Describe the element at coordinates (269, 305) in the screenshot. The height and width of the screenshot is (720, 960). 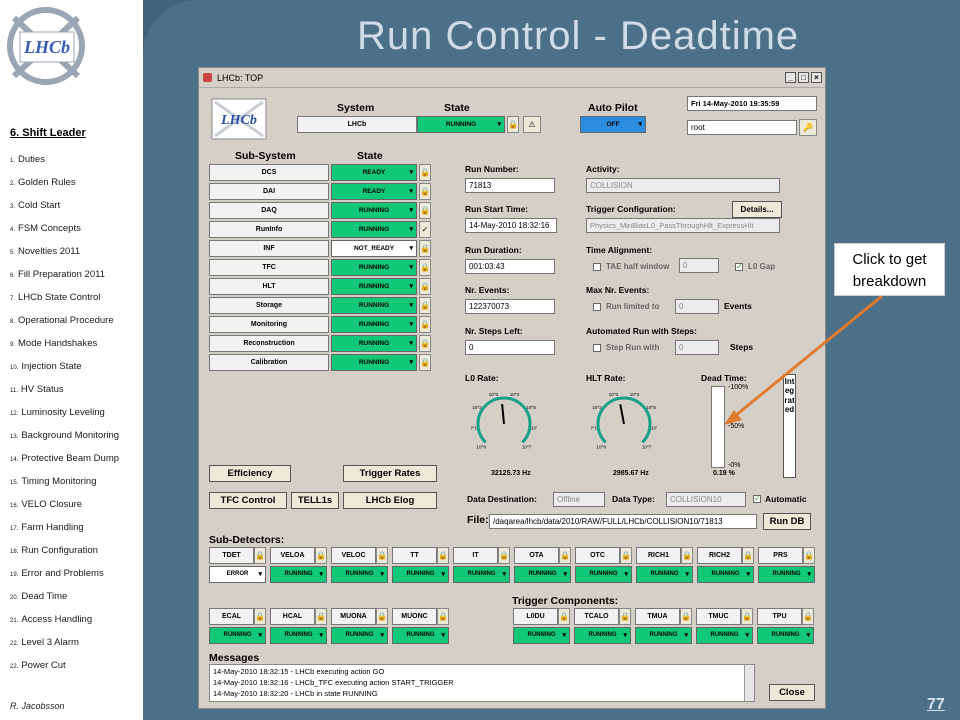
I see `subsystem-name: Storage` at that location.